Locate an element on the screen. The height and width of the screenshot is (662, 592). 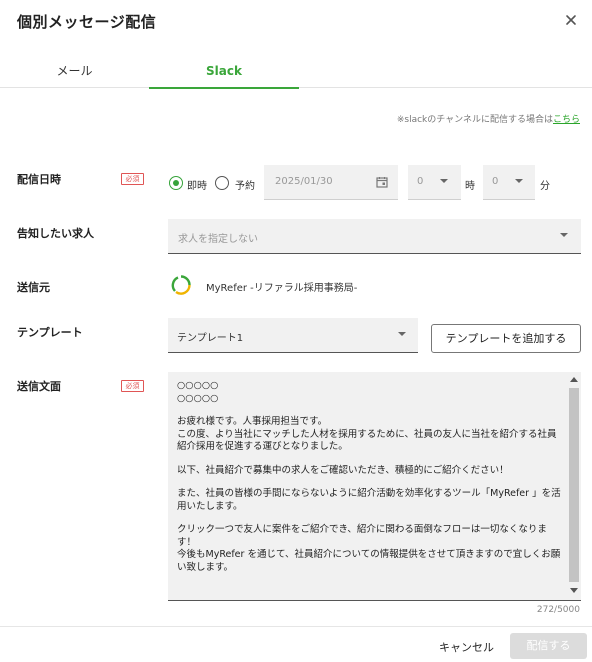
tab-slack: Slack is located at coordinates (224, 71).